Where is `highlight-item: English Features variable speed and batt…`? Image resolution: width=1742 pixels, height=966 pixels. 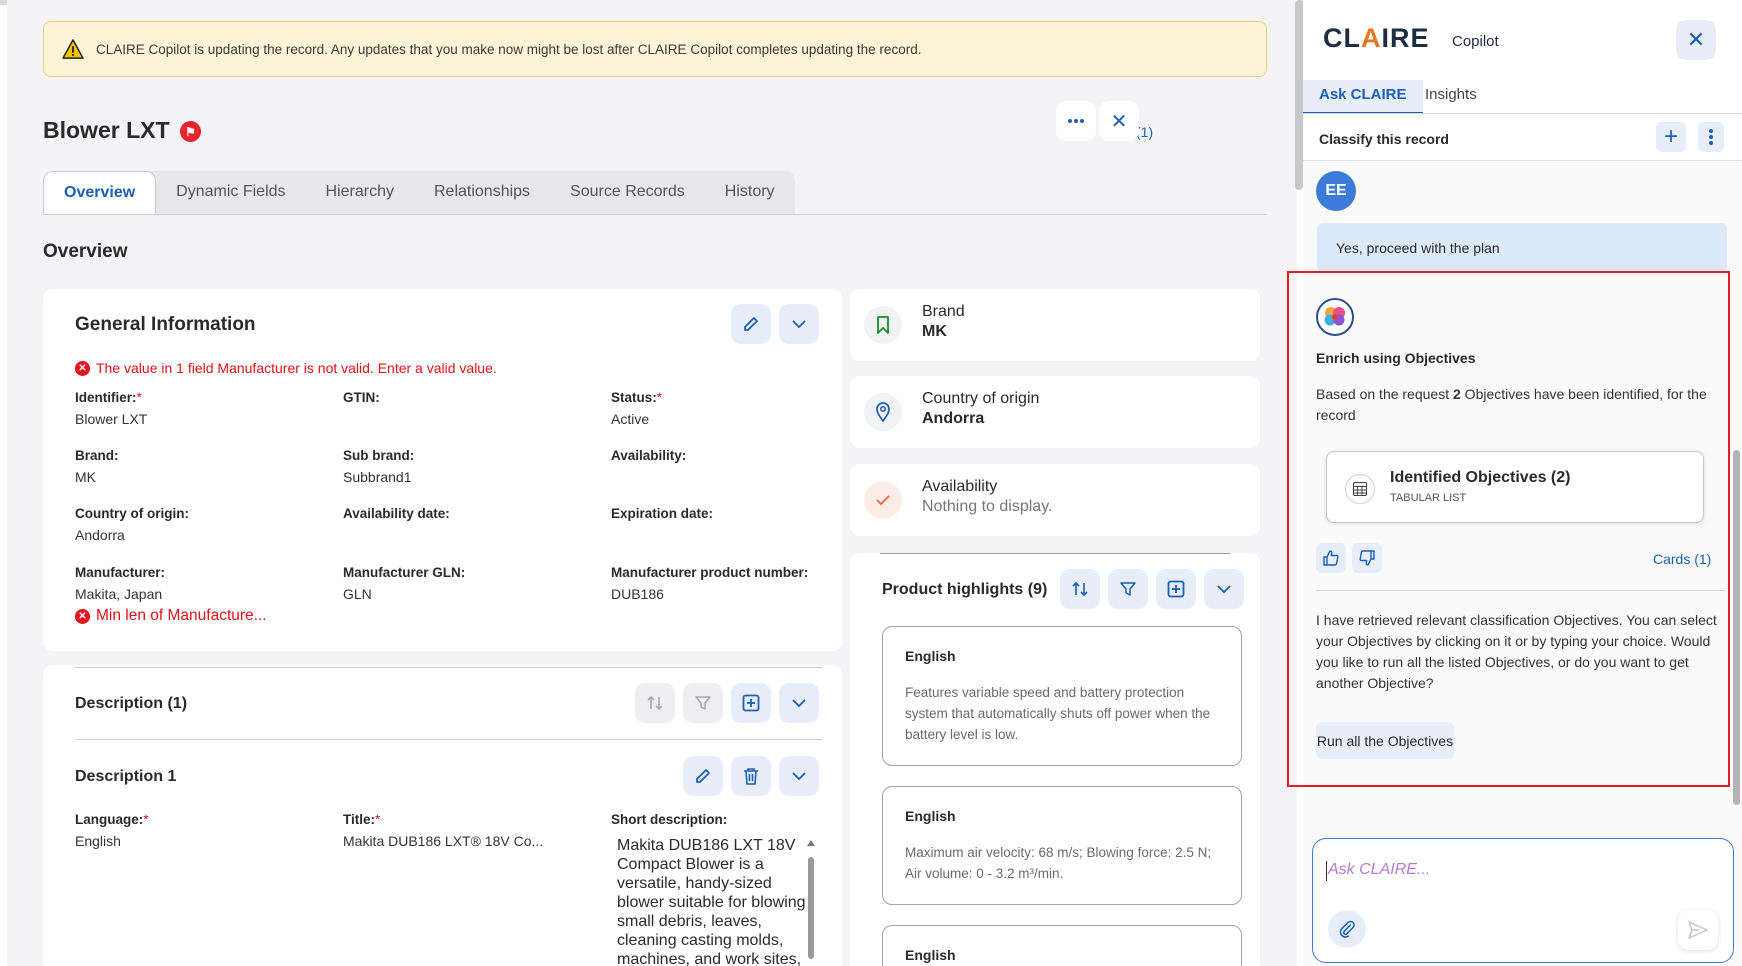
highlight-item: English Features variable speed and batt… is located at coordinates (1062, 696).